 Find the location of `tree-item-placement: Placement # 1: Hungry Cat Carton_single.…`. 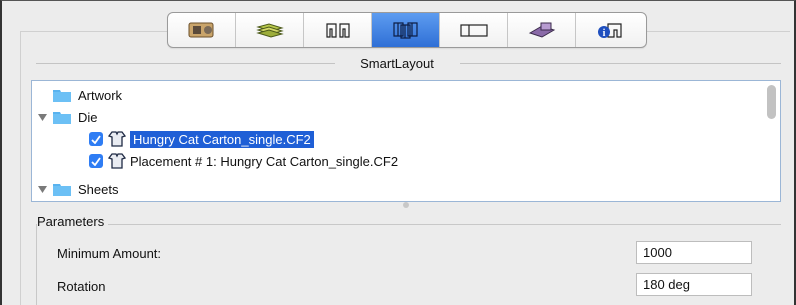

tree-item-placement: Placement # 1: Hungry Cat Carton_single.… is located at coordinates (243, 161).